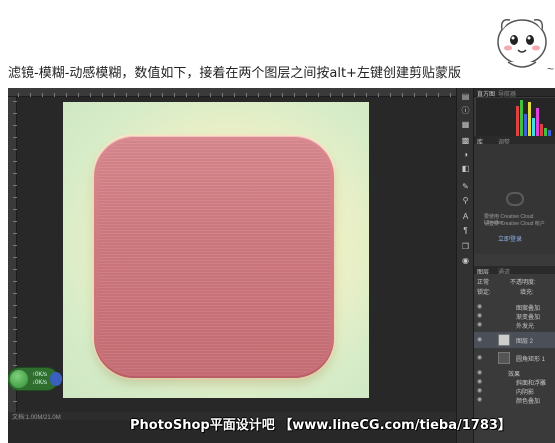 This screenshot has height=443, width=555. Describe the element at coordinates (551, 69) in the screenshot. I see `caption-suffix: ~` at that location.